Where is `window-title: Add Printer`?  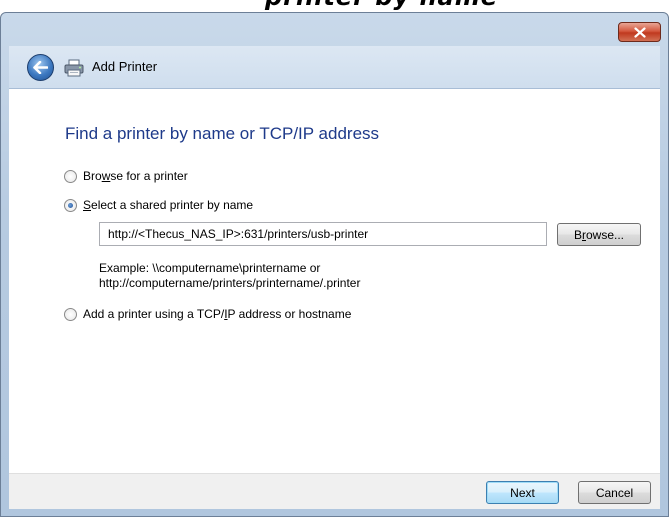 window-title: Add Printer is located at coordinates (125, 66).